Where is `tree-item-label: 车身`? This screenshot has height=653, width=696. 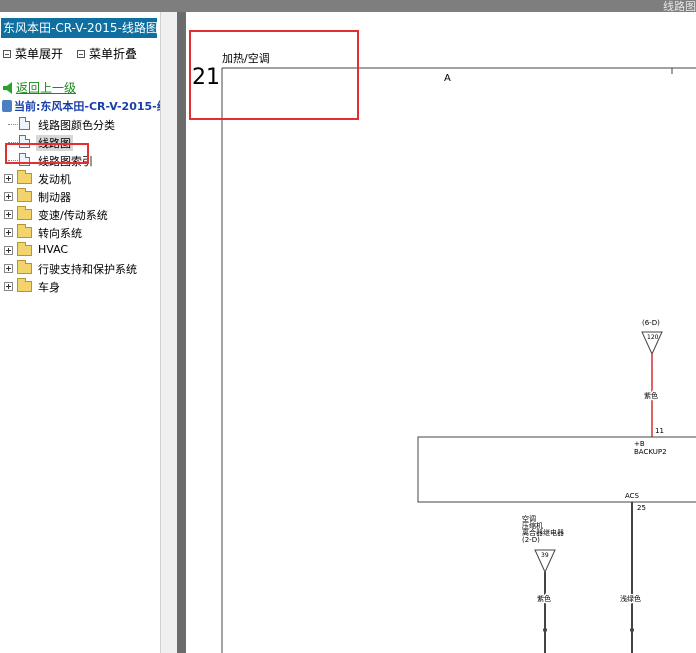
tree-item-label: 车身 is located at coordinates (49, 287).